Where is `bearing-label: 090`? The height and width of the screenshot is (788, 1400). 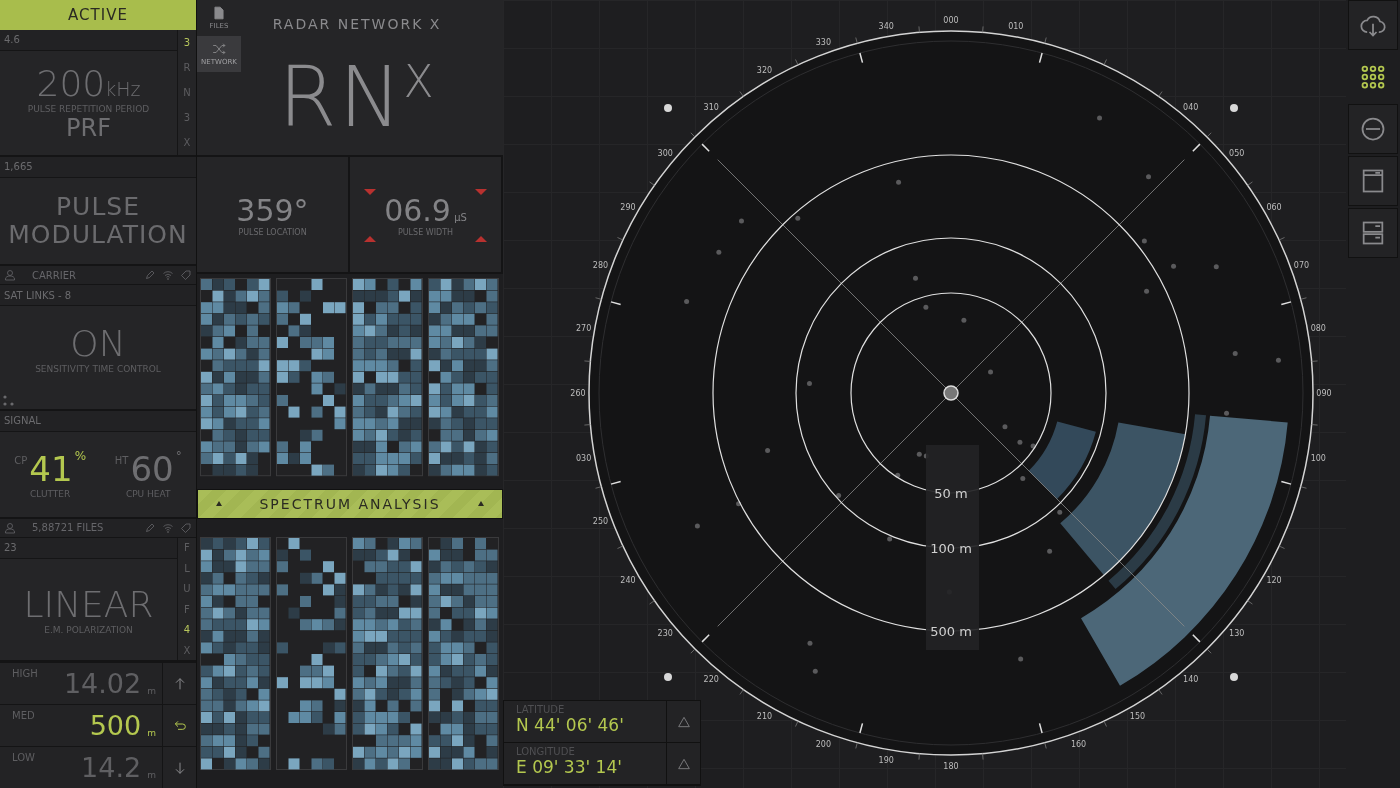
bearing-label: 090 is located at coordinates (1324, 393).